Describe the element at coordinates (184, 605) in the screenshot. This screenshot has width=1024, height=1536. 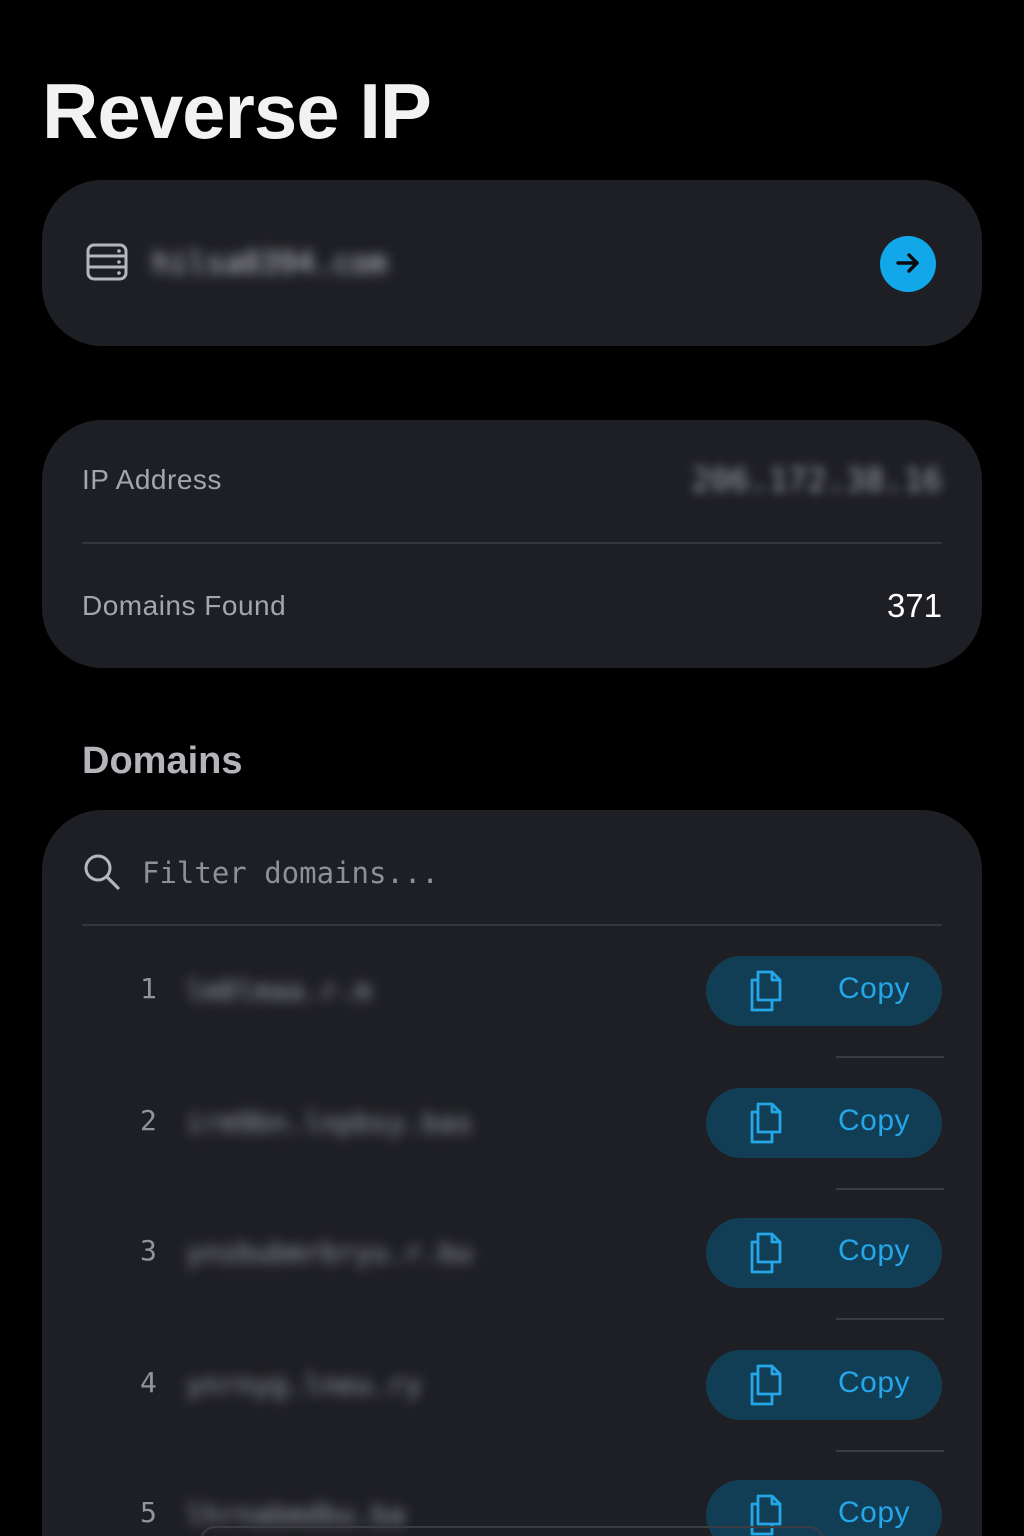
I see `domains-found-label: Domains Found` at that location.